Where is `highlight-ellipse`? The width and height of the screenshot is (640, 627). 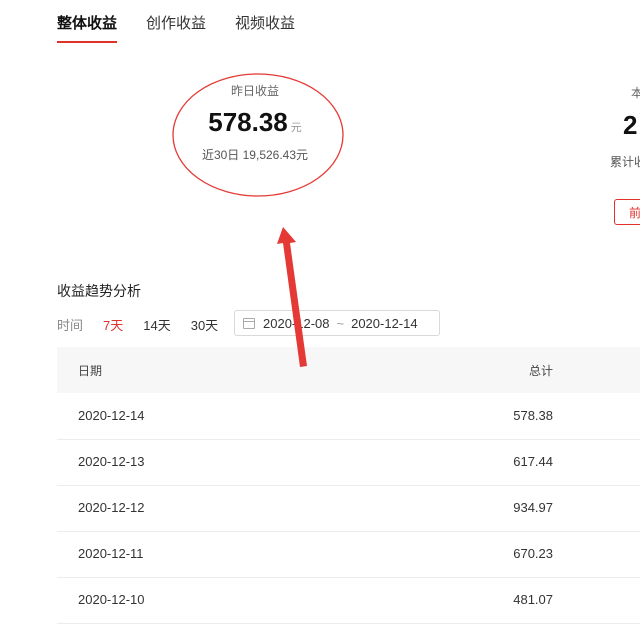
highlight-ellipse is located at coordinates (258, 135).